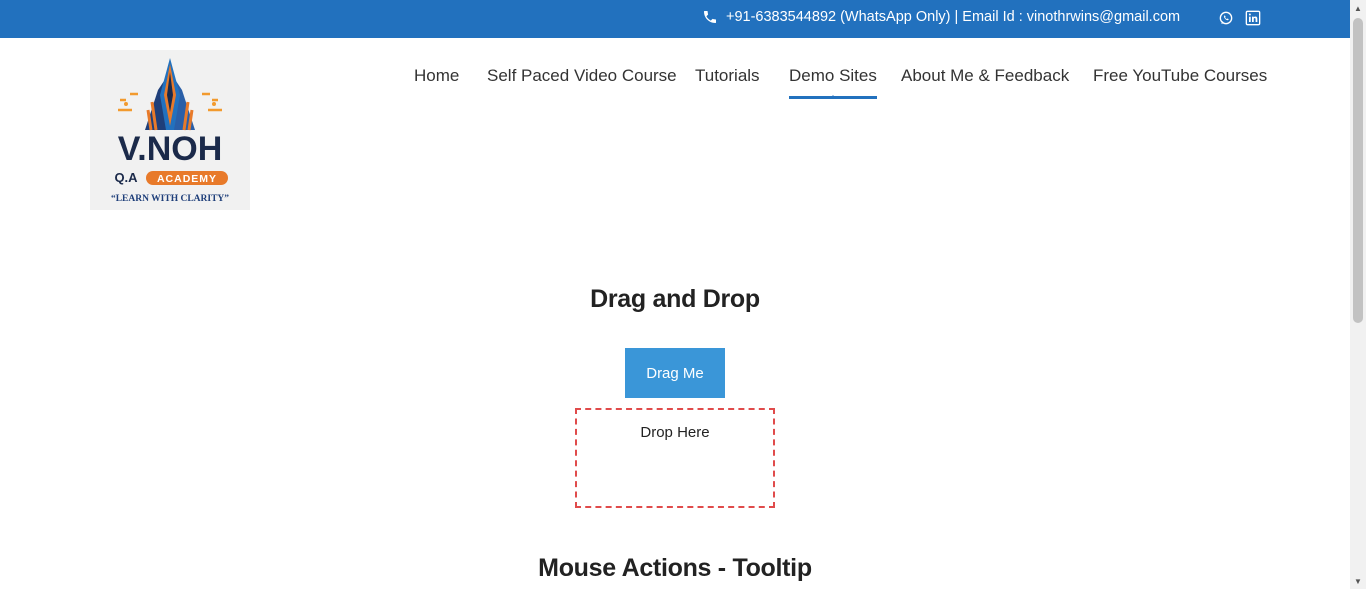 The height and width of the screenshot is (589, 1366). Describe the element at coordinates (675, 373) in the screenshot. I see `drag-me-button: Drag Me` at that location.